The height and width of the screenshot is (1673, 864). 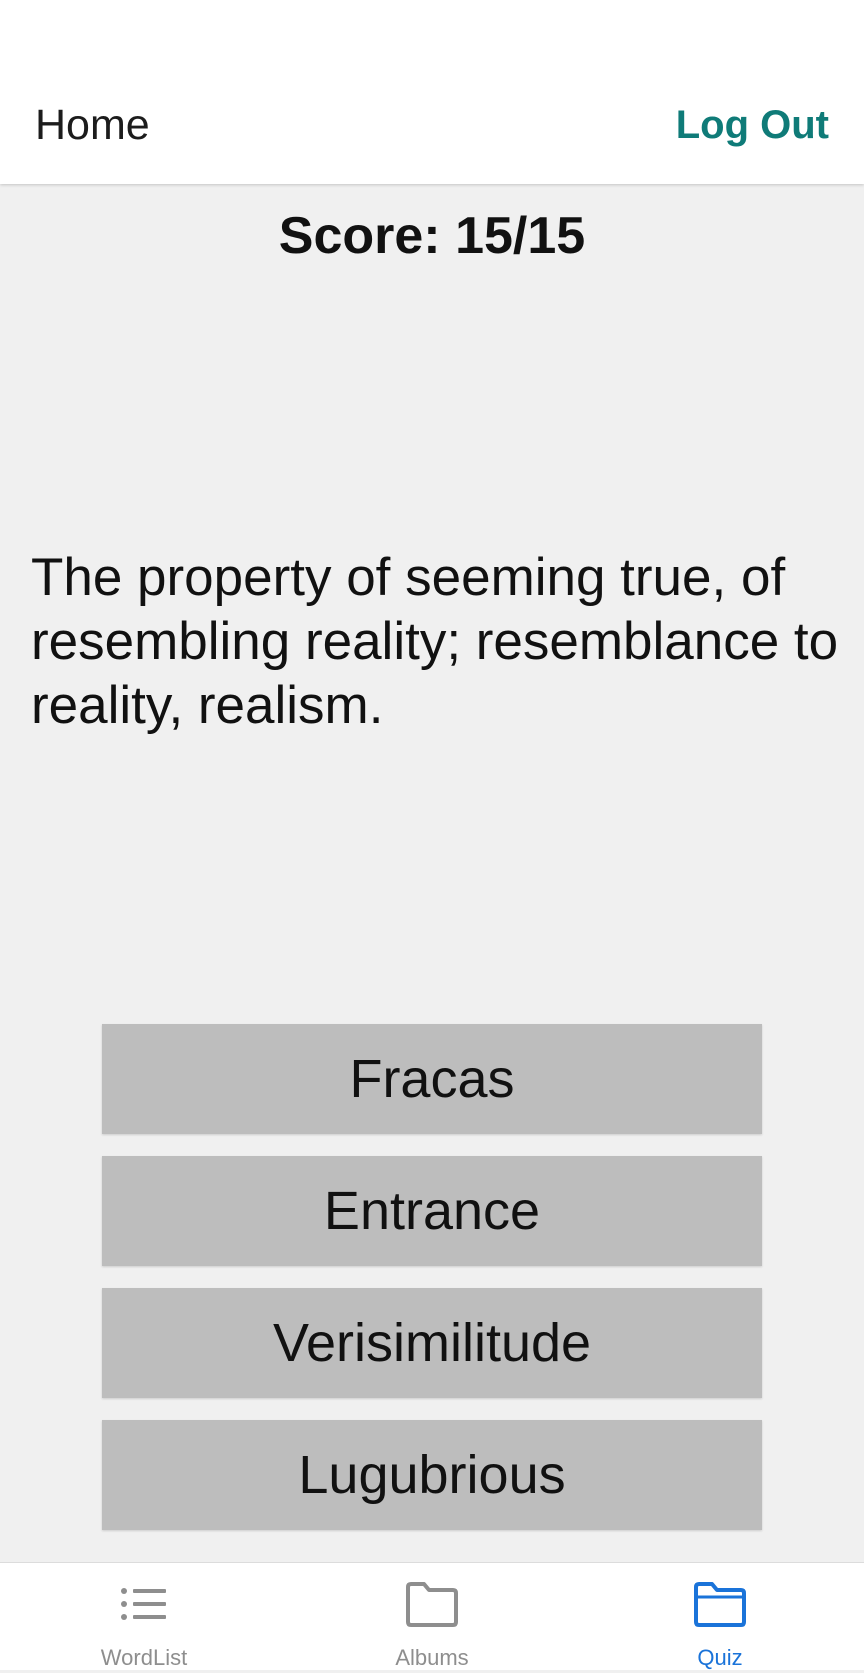 I want to click on bottom-tab-bar: WordList Albums Quiz, so click(x=432, y=1616).